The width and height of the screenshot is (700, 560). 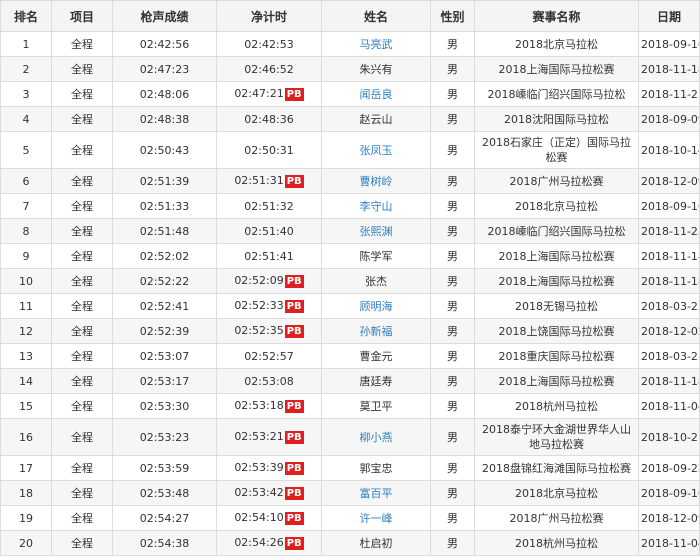 What do you see at coordinates (269, 44) in the screenshot?
I see `net-time-cell: 02:42:53` at bounding box center [269, 44].